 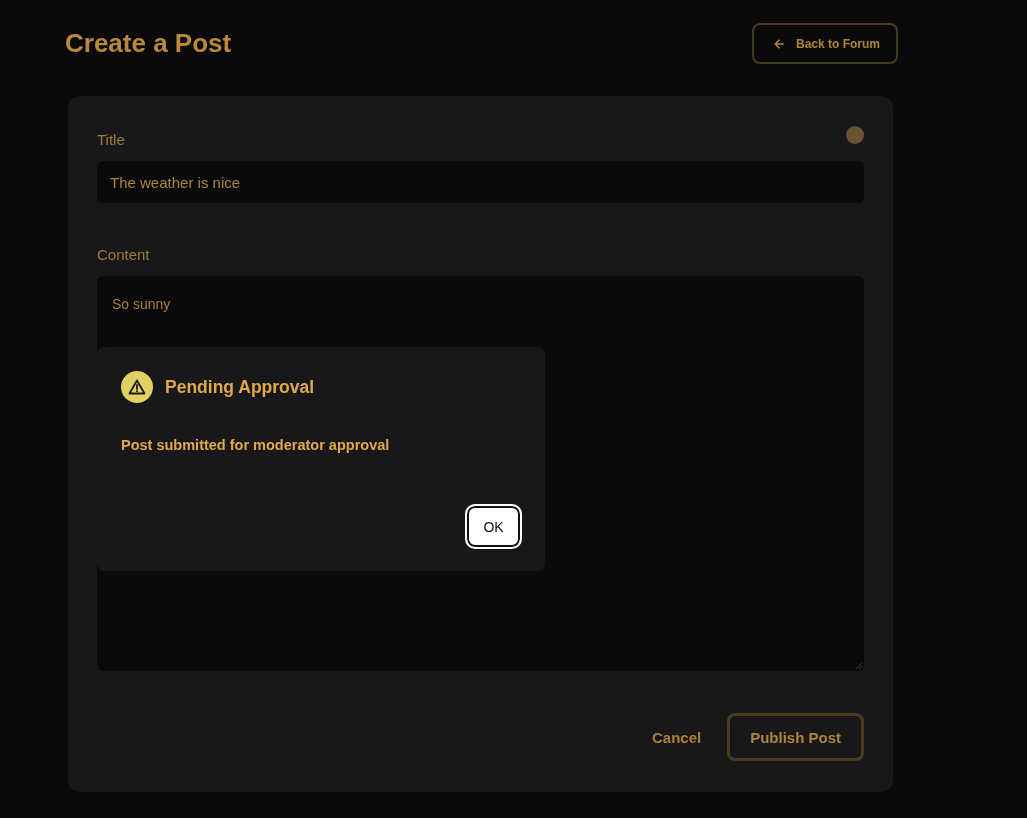 What do you see at coordinates (855, 135) in the screenshot?
I see `circle-icon` at bounding box center [855, 135].